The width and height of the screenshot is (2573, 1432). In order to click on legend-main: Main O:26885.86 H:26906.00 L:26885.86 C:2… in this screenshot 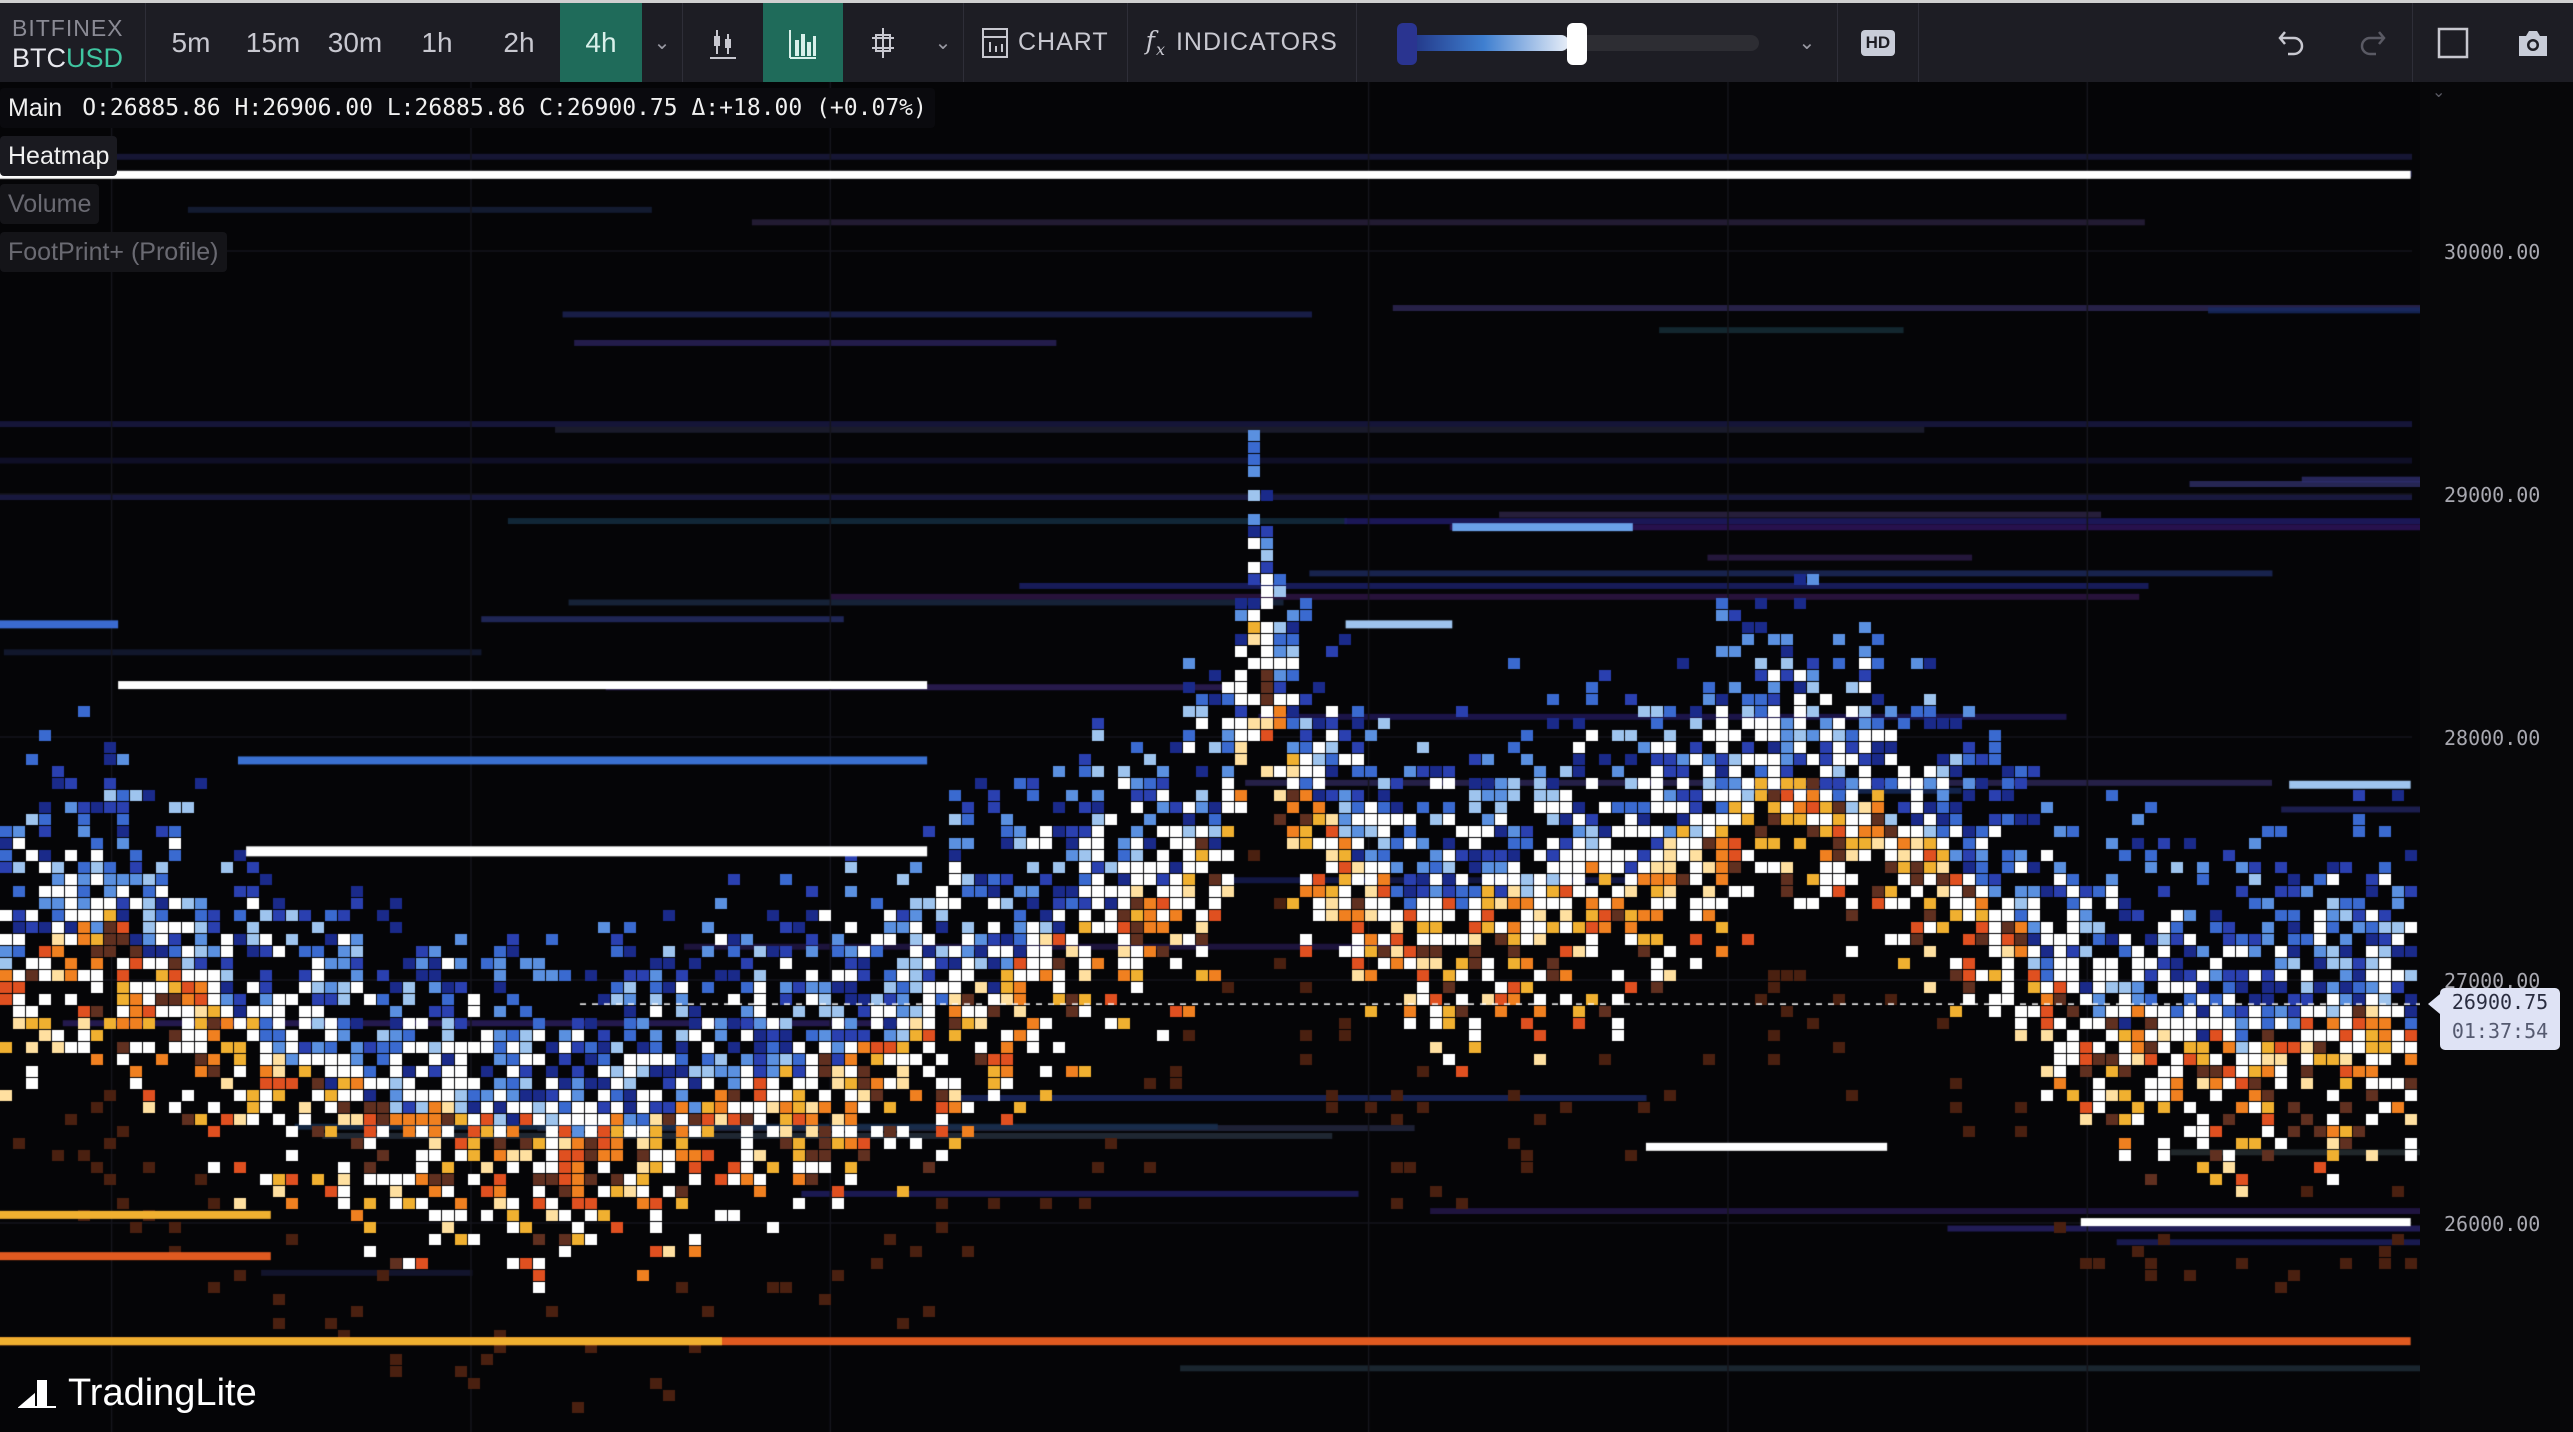, I will do `click(467, 108)`.